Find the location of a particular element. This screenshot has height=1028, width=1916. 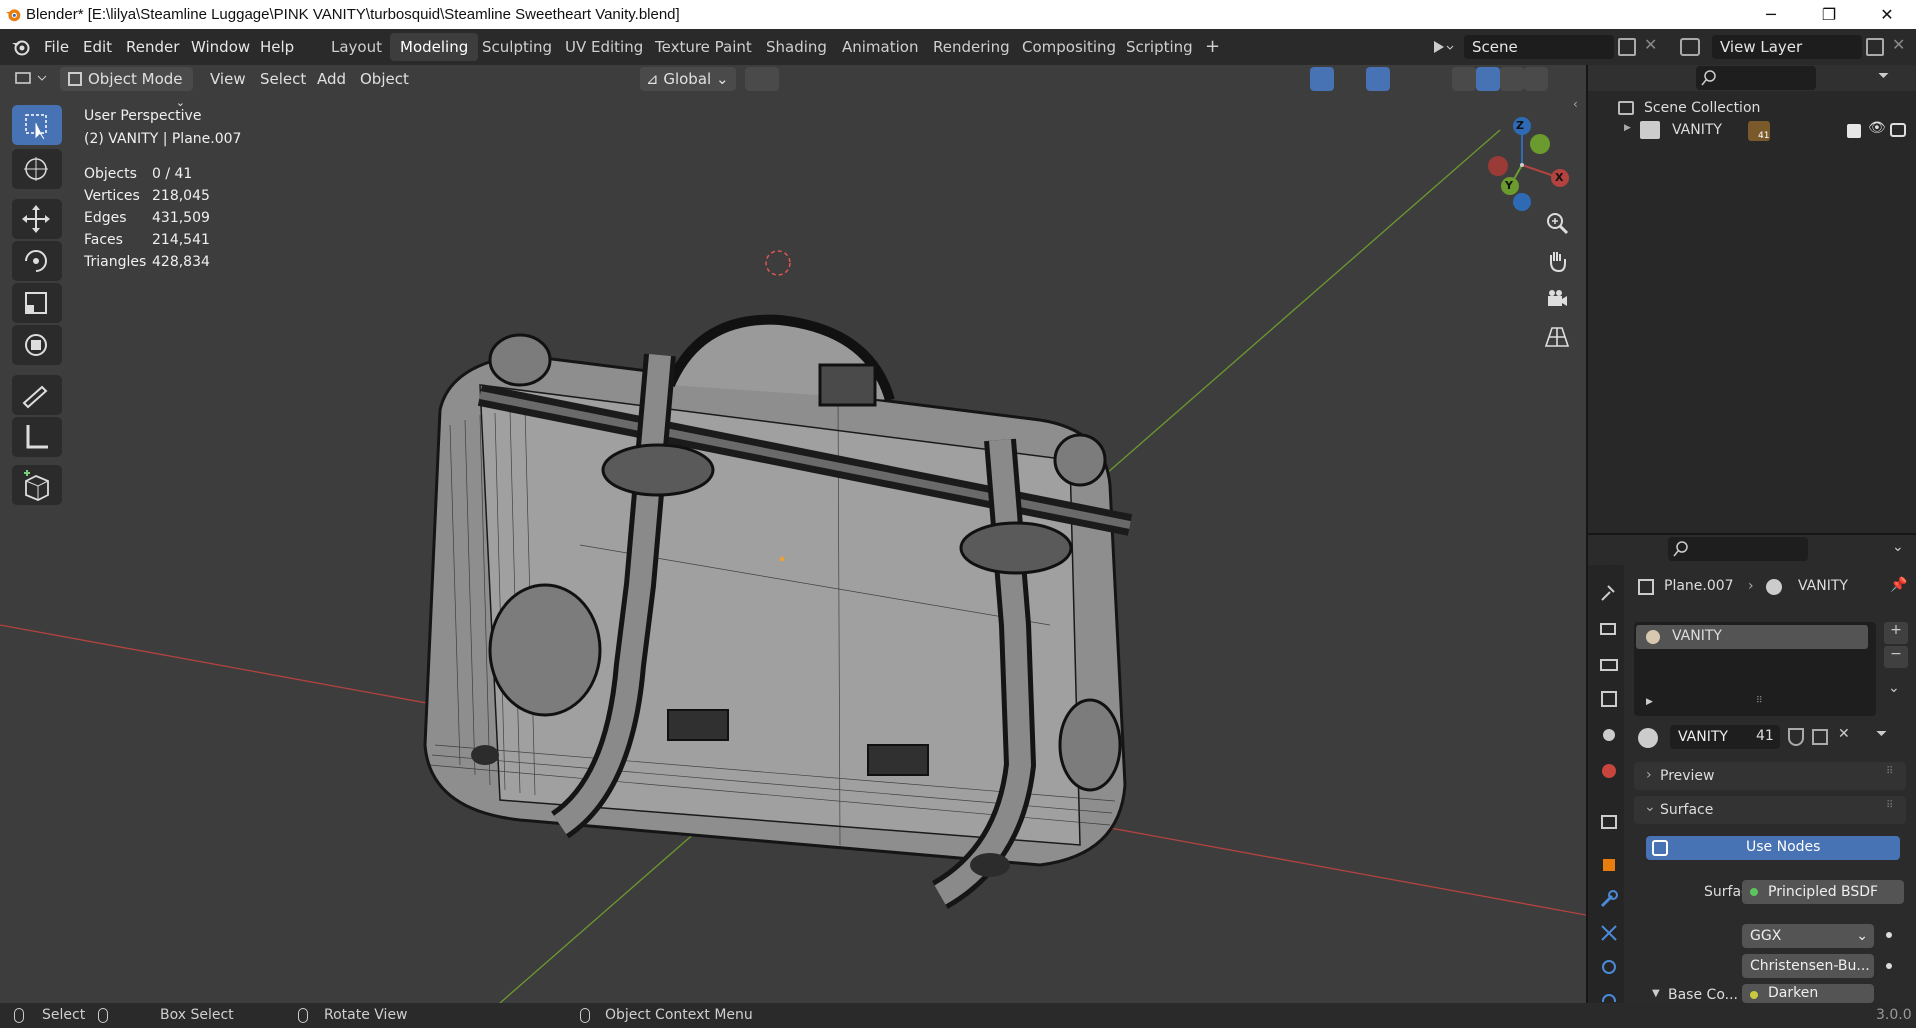

surface-shader-field: Principled BSDF is located at coordinates (1823, 892).